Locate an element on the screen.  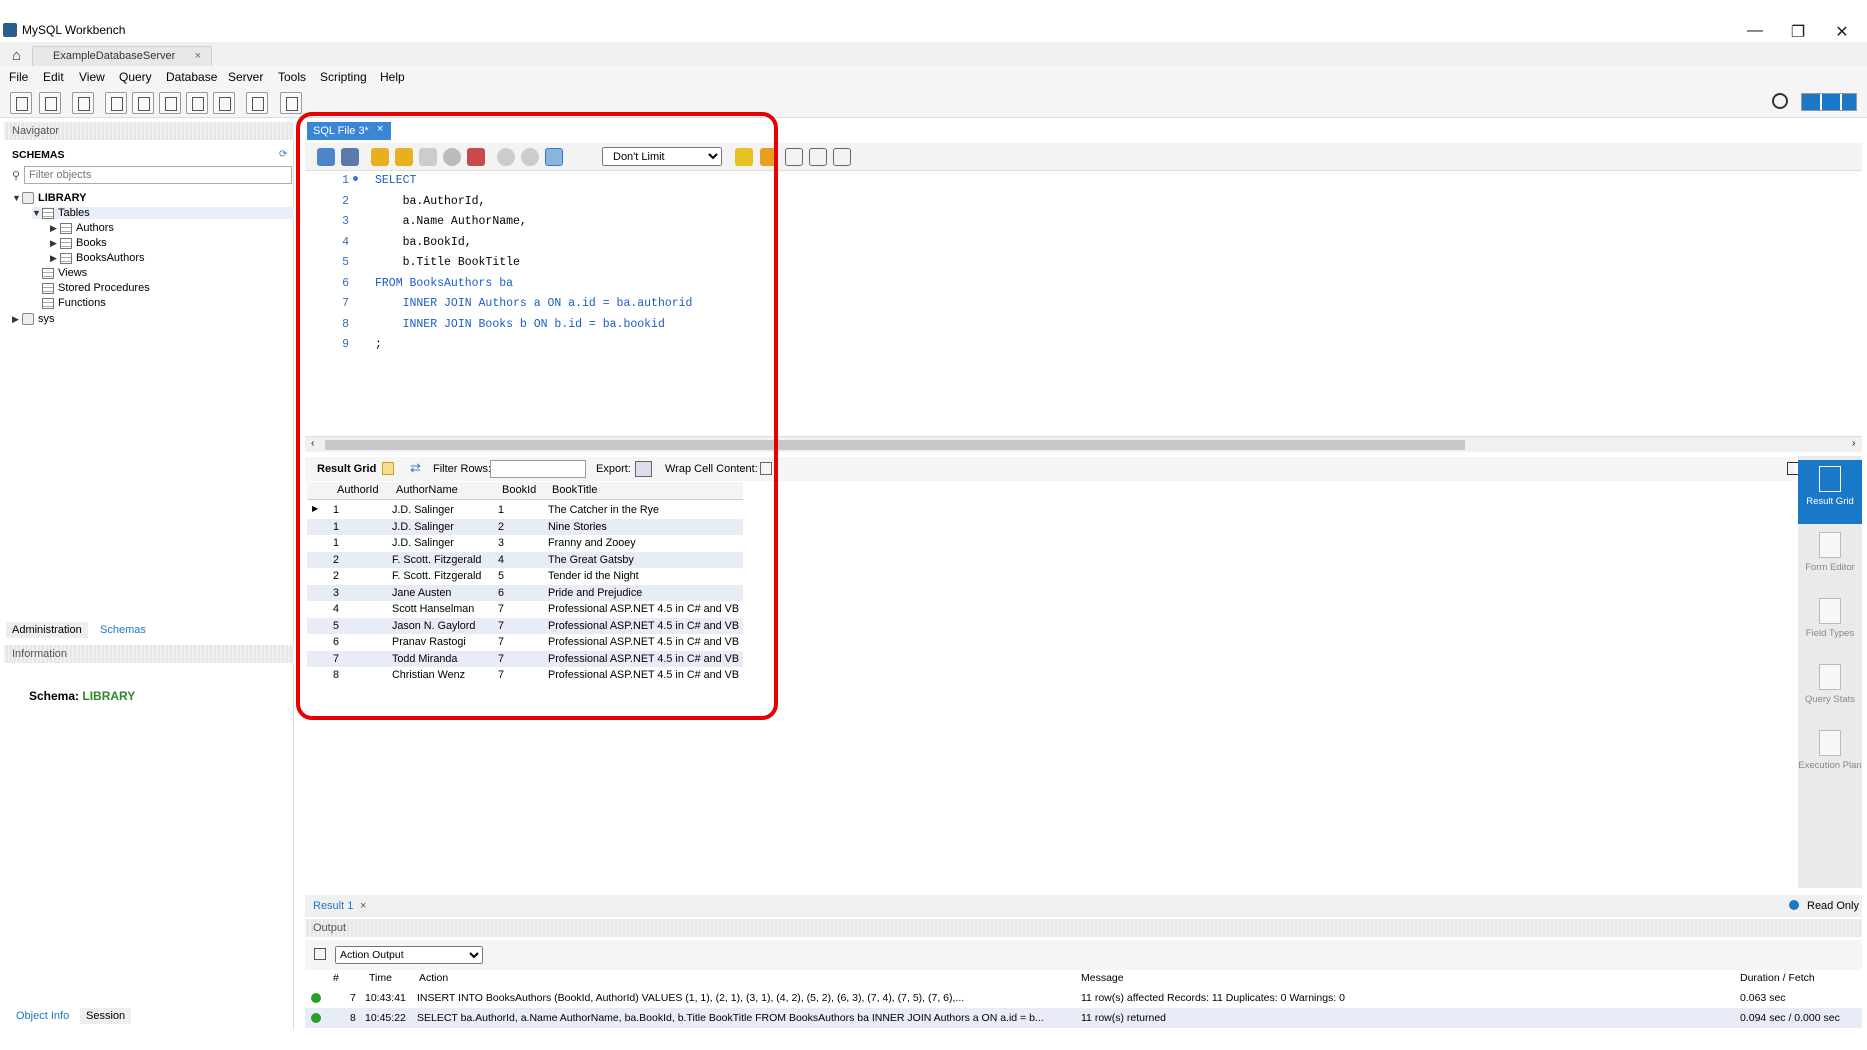
find-icon is located at coordinates (794, 157).